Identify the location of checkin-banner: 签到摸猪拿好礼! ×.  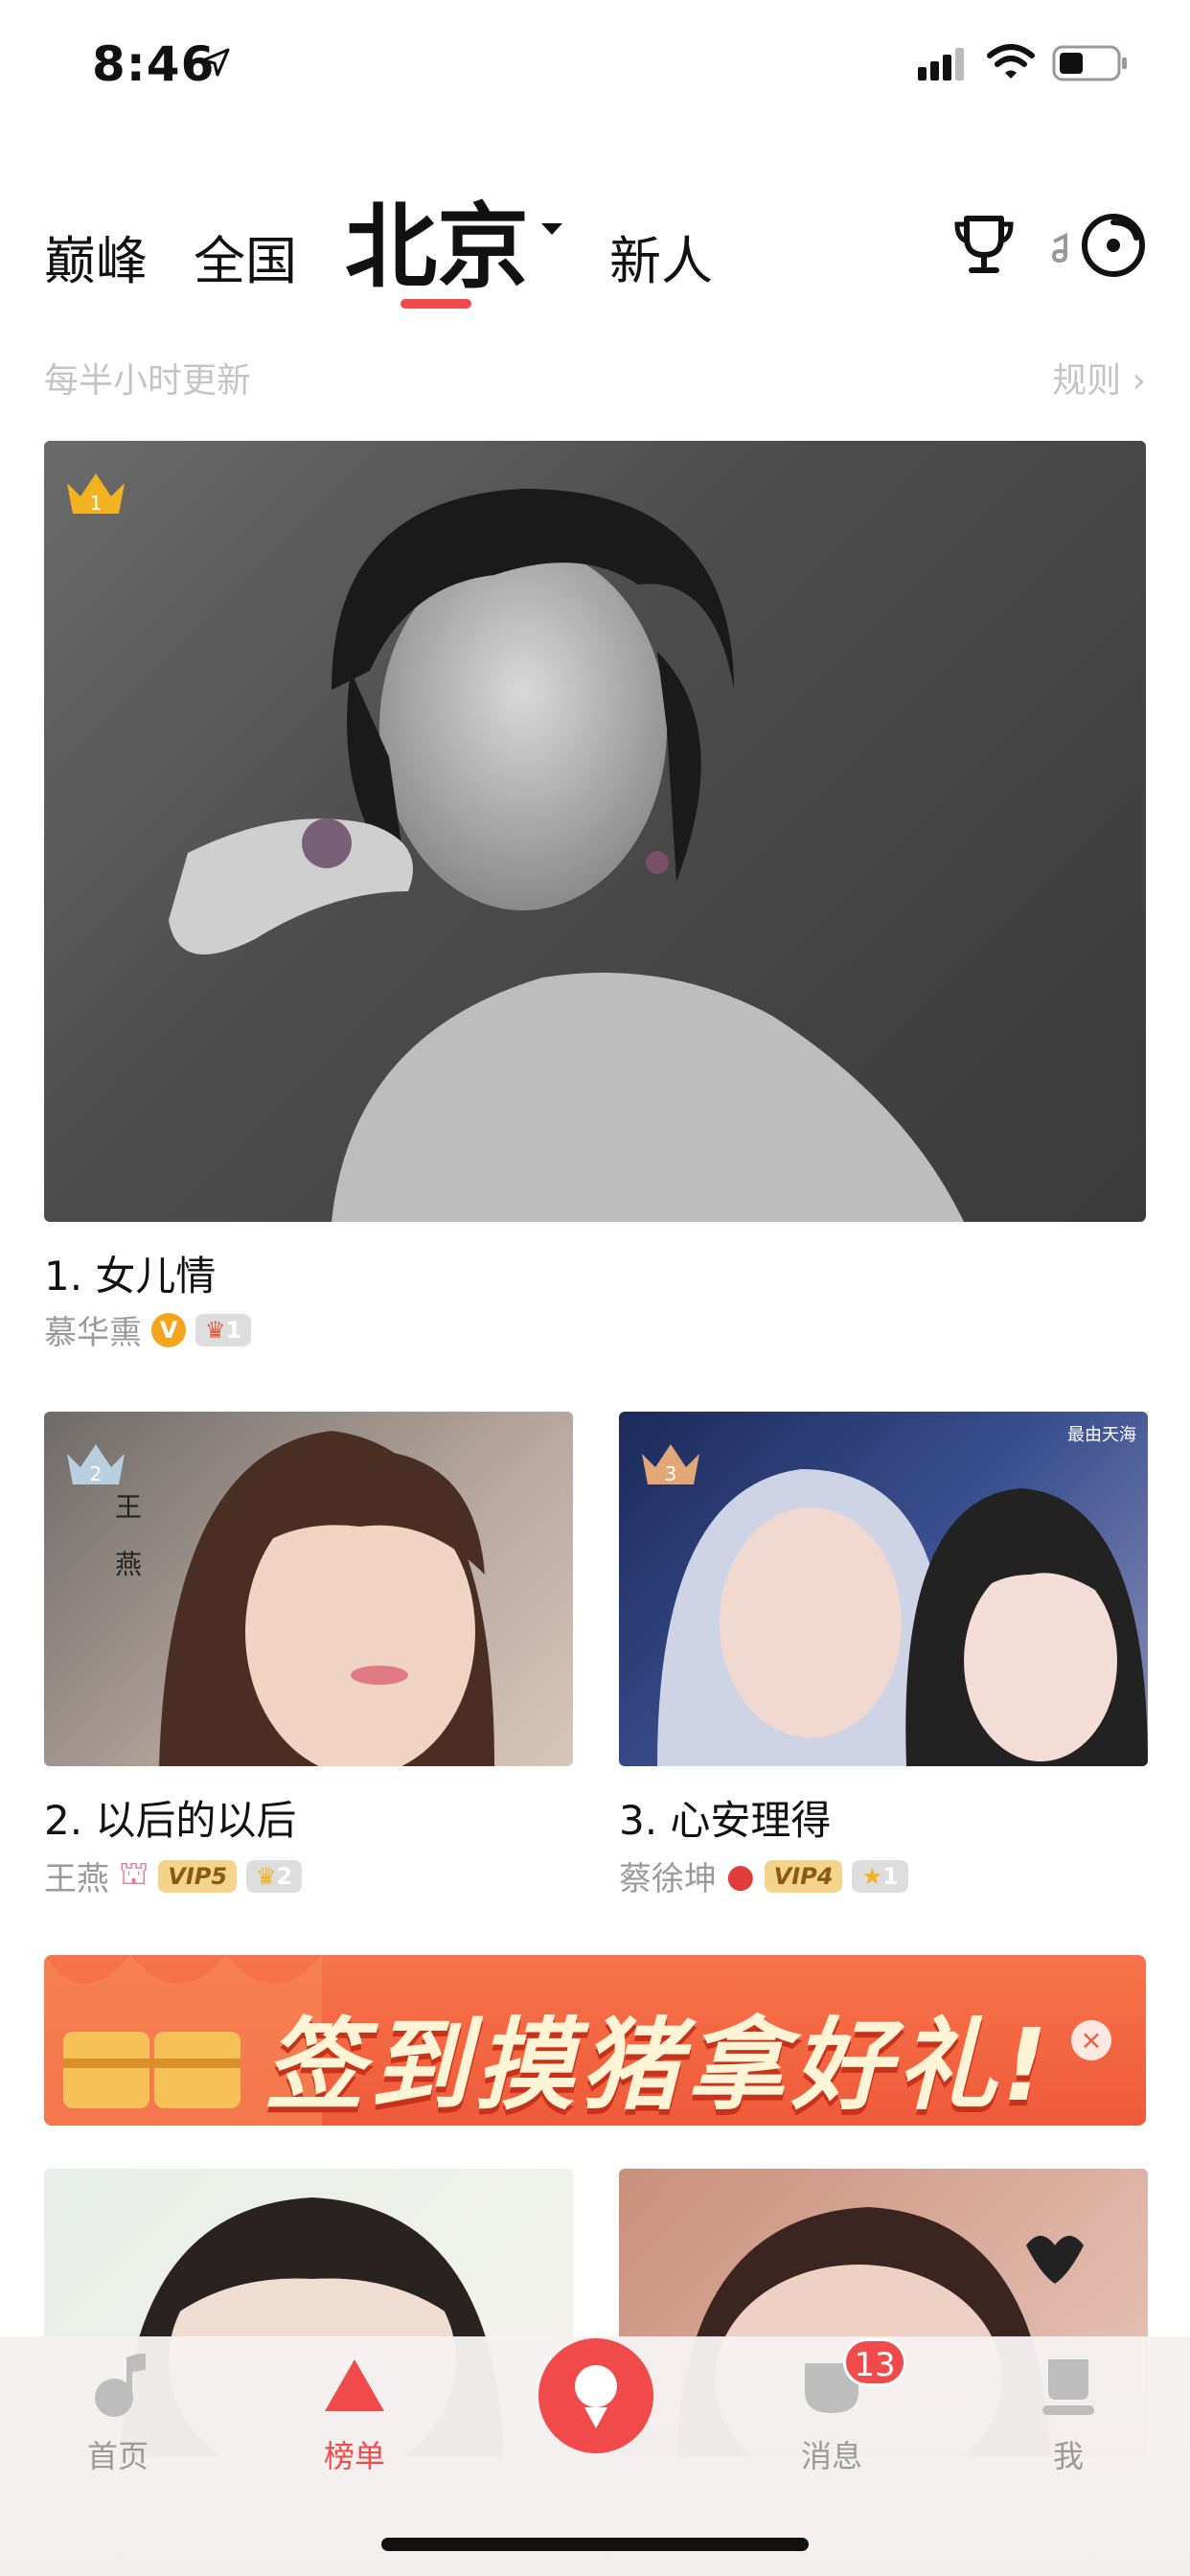
(595, 2041).